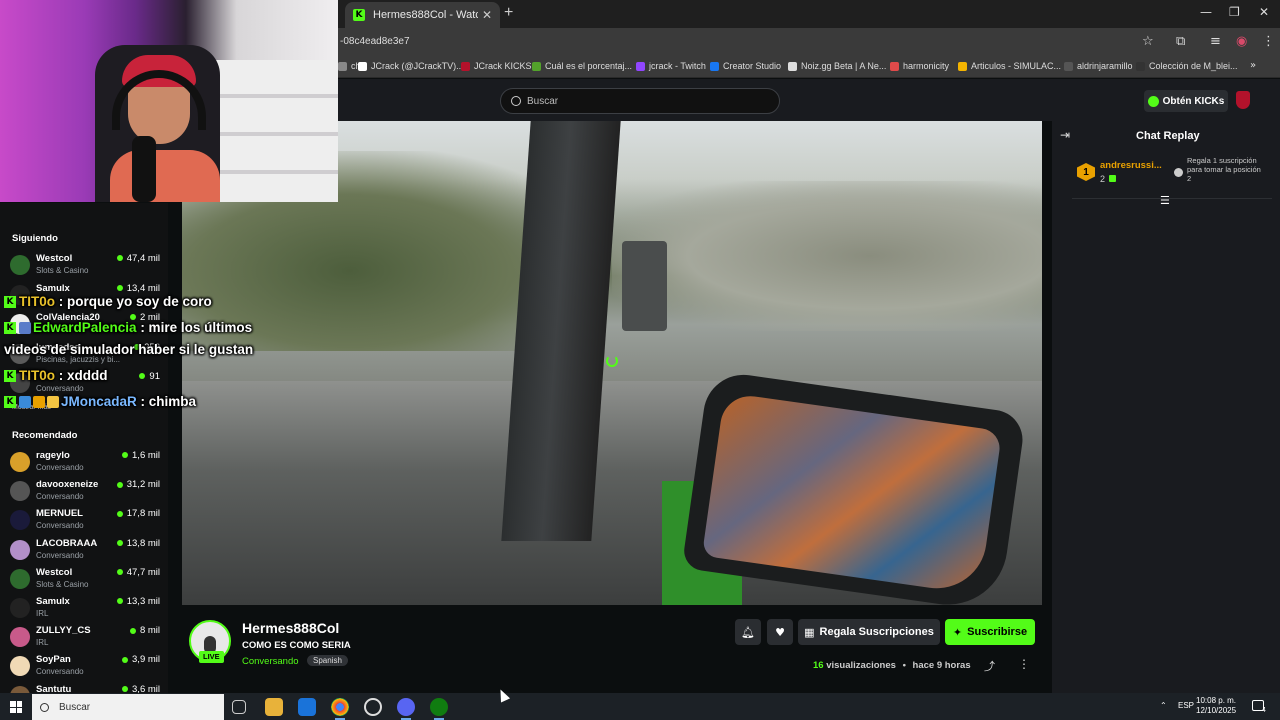 Image resolution: width=1280 pixels, height=720 pixels. I want to click on views-label: visualizaciones, so click(861, 665).